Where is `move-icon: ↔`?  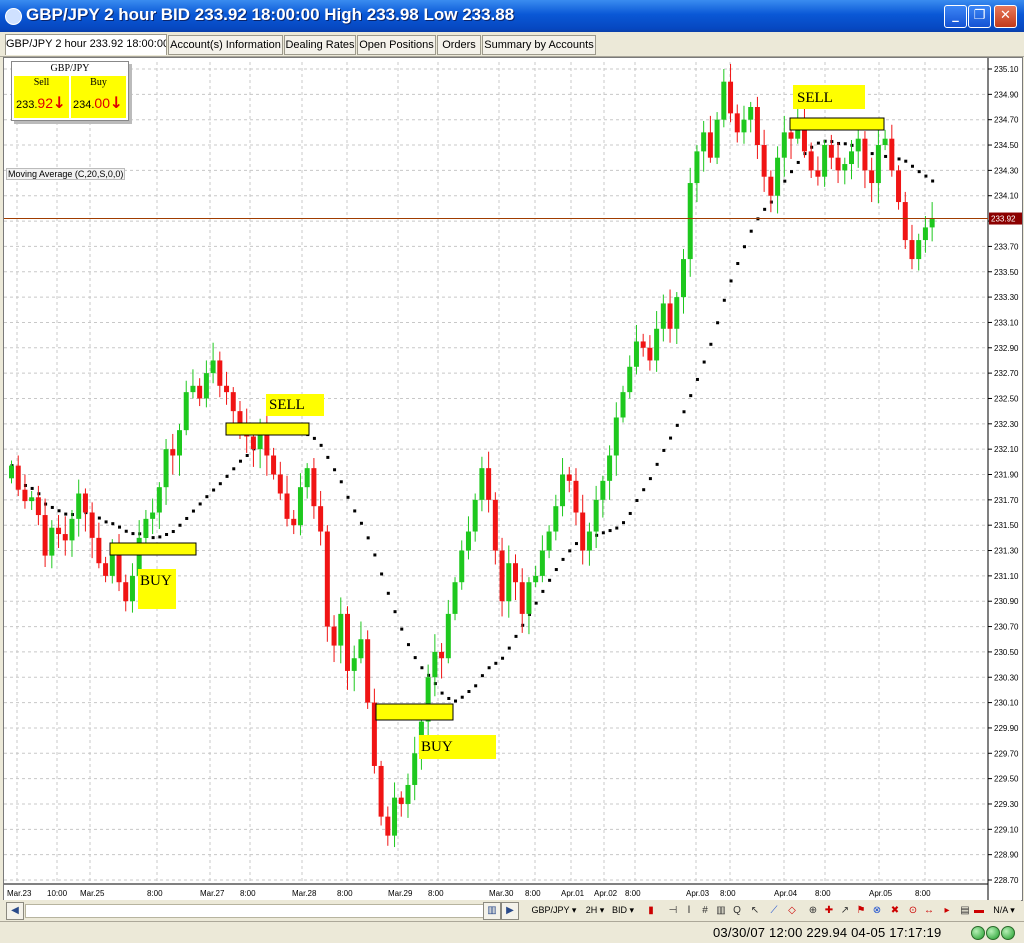 move-icon: ↔ is located at coordinates (929, 911).